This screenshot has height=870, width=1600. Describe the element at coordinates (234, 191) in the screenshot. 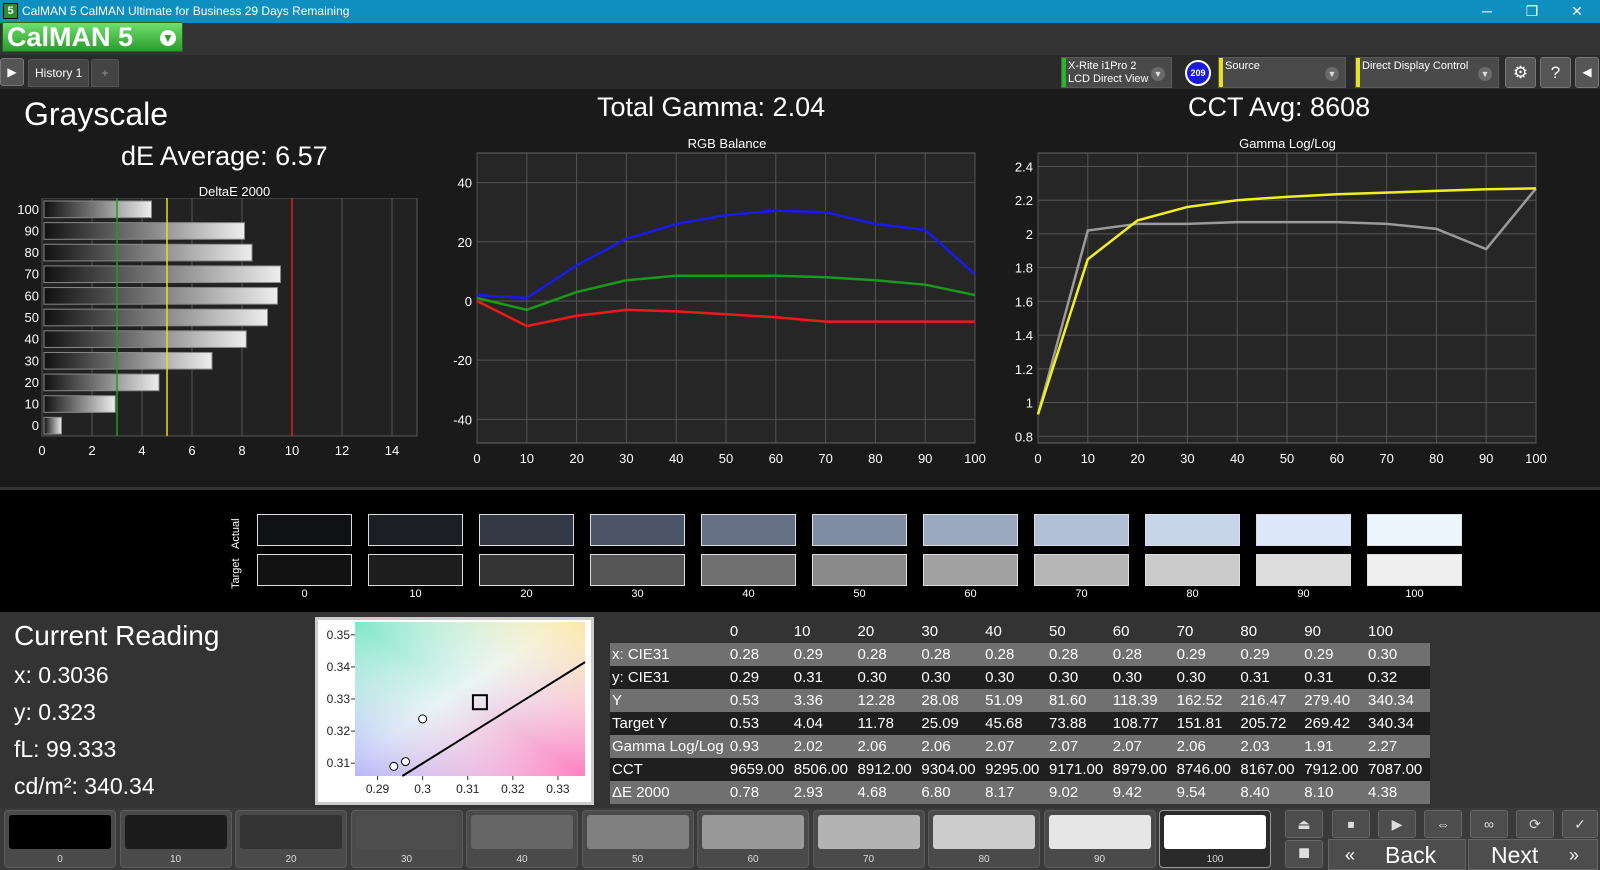

I see `deltae-chart-title: DeltaE 2000` at that location.